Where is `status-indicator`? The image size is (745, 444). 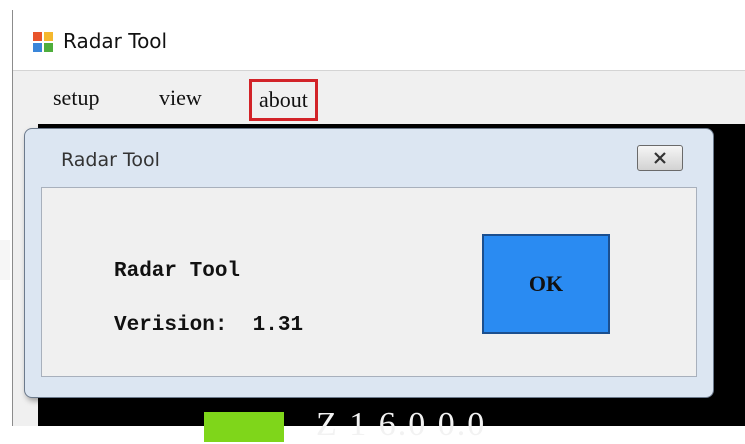 status-indicator is located at coordinates (244, 427).